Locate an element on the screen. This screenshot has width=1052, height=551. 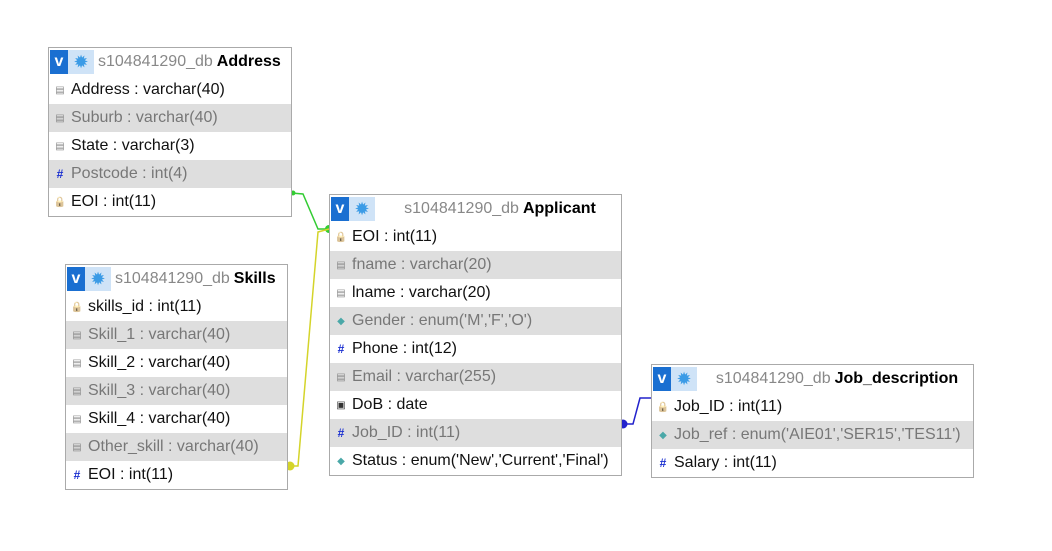
table-name: Address is located at coordinates (248, 61).